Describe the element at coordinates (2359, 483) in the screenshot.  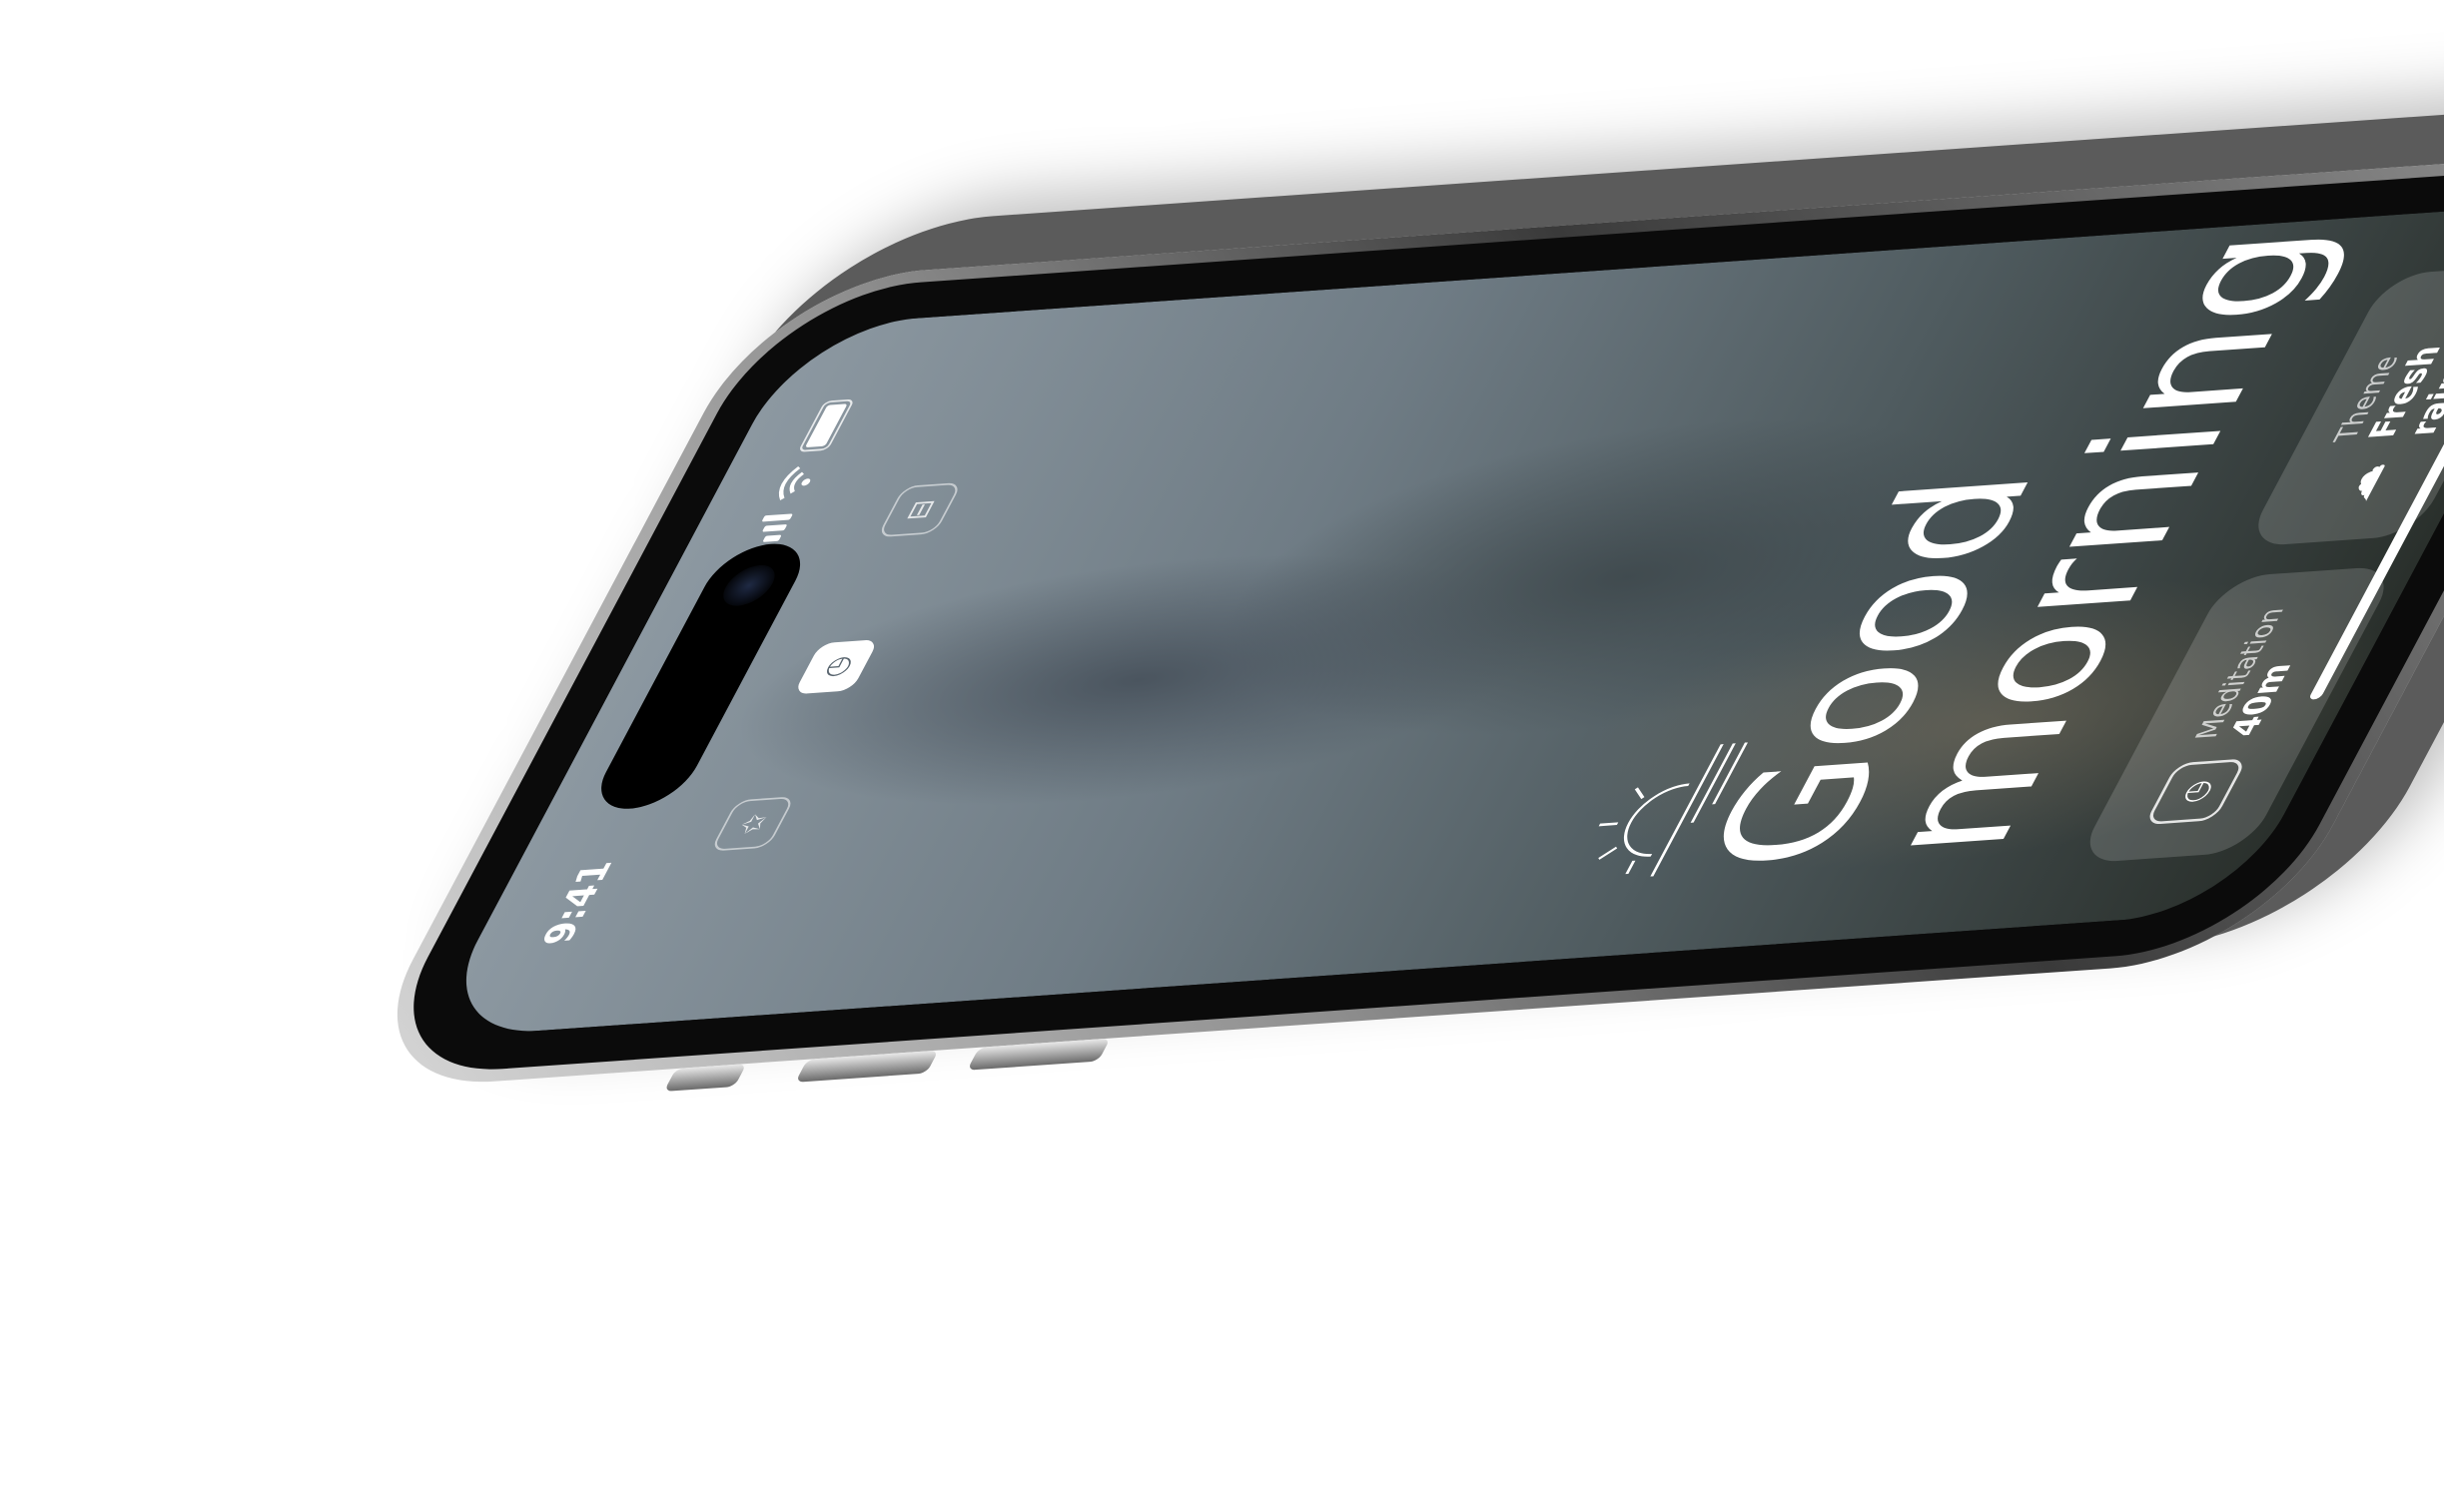
I see `rain-cloud-icon: ☁` at that location.